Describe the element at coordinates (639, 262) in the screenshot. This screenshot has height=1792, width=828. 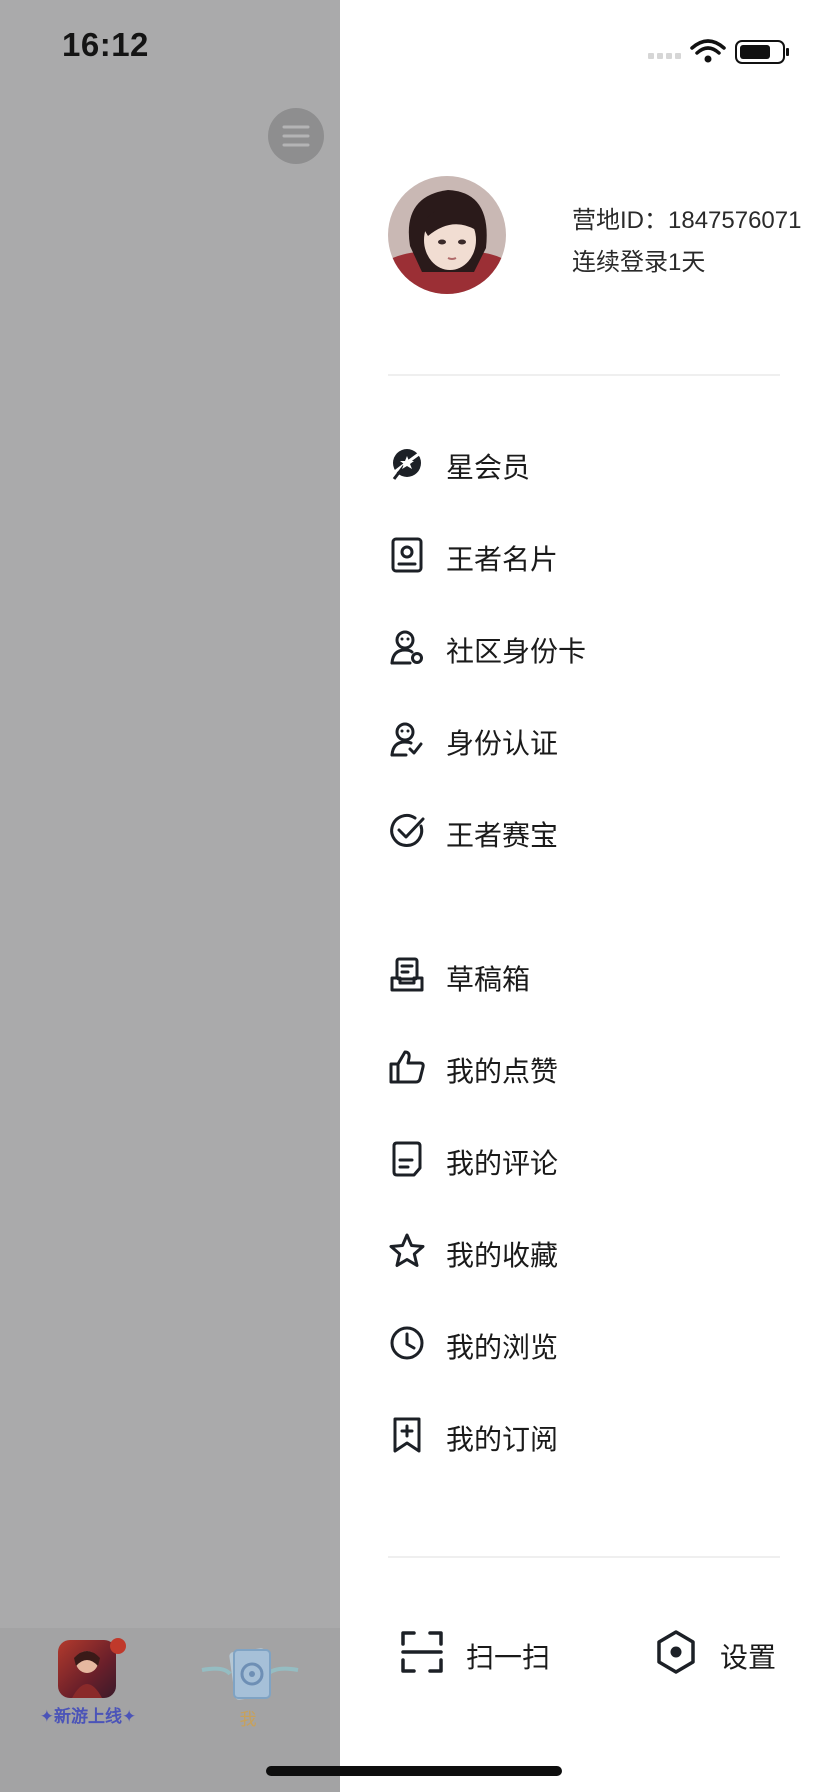
I see `login-streak: 连续登录1天` at that location.